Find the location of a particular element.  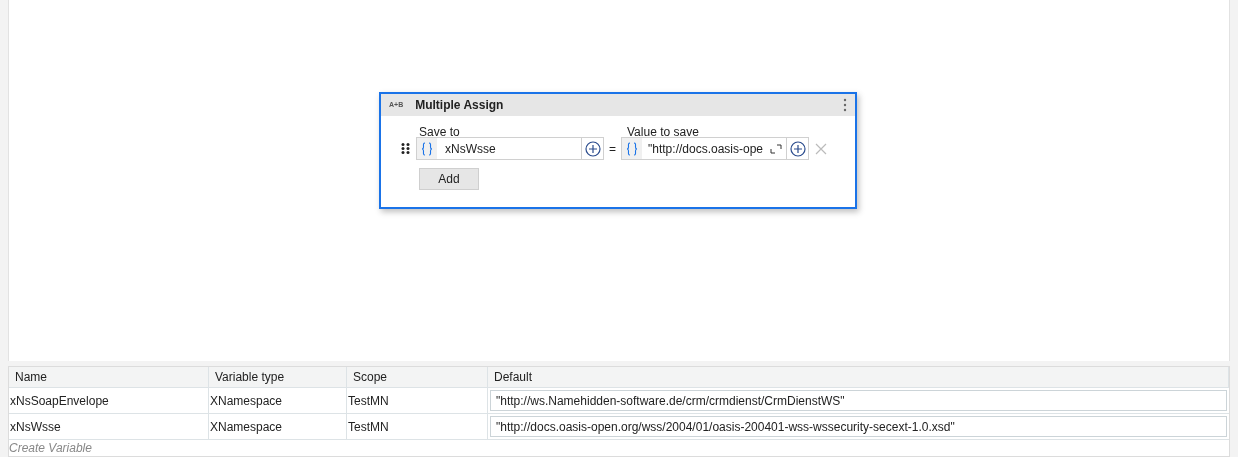

column-header: Variable type is located at coordinates (278, 377).